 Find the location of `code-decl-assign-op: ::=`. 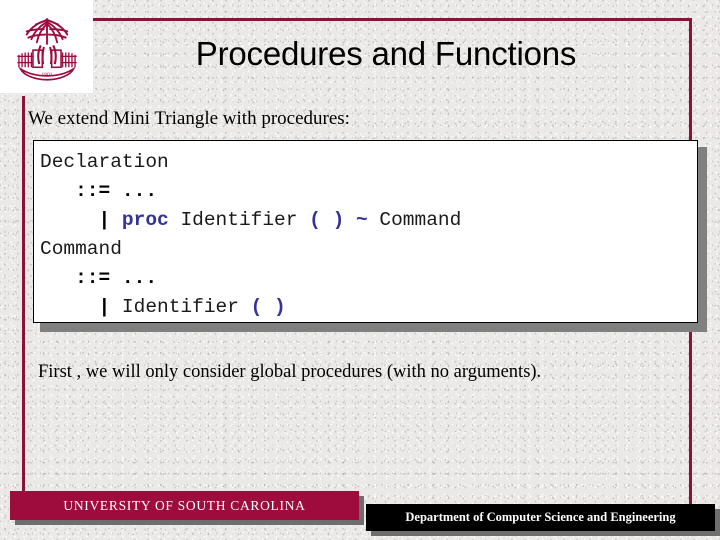

code-decl-assign-op: ::= is located at coordinates (93, 191).